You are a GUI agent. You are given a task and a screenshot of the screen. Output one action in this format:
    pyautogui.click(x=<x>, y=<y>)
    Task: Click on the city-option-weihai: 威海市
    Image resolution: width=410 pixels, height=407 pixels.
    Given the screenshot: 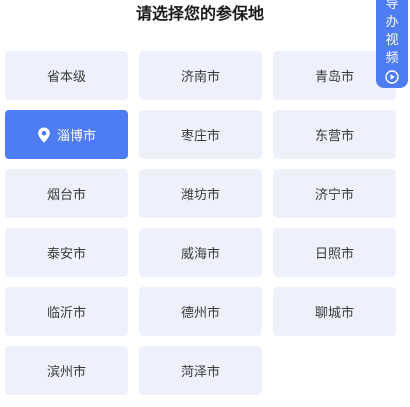 What is the action you would take?
    pyautogui.click(x=200, y=252)
    